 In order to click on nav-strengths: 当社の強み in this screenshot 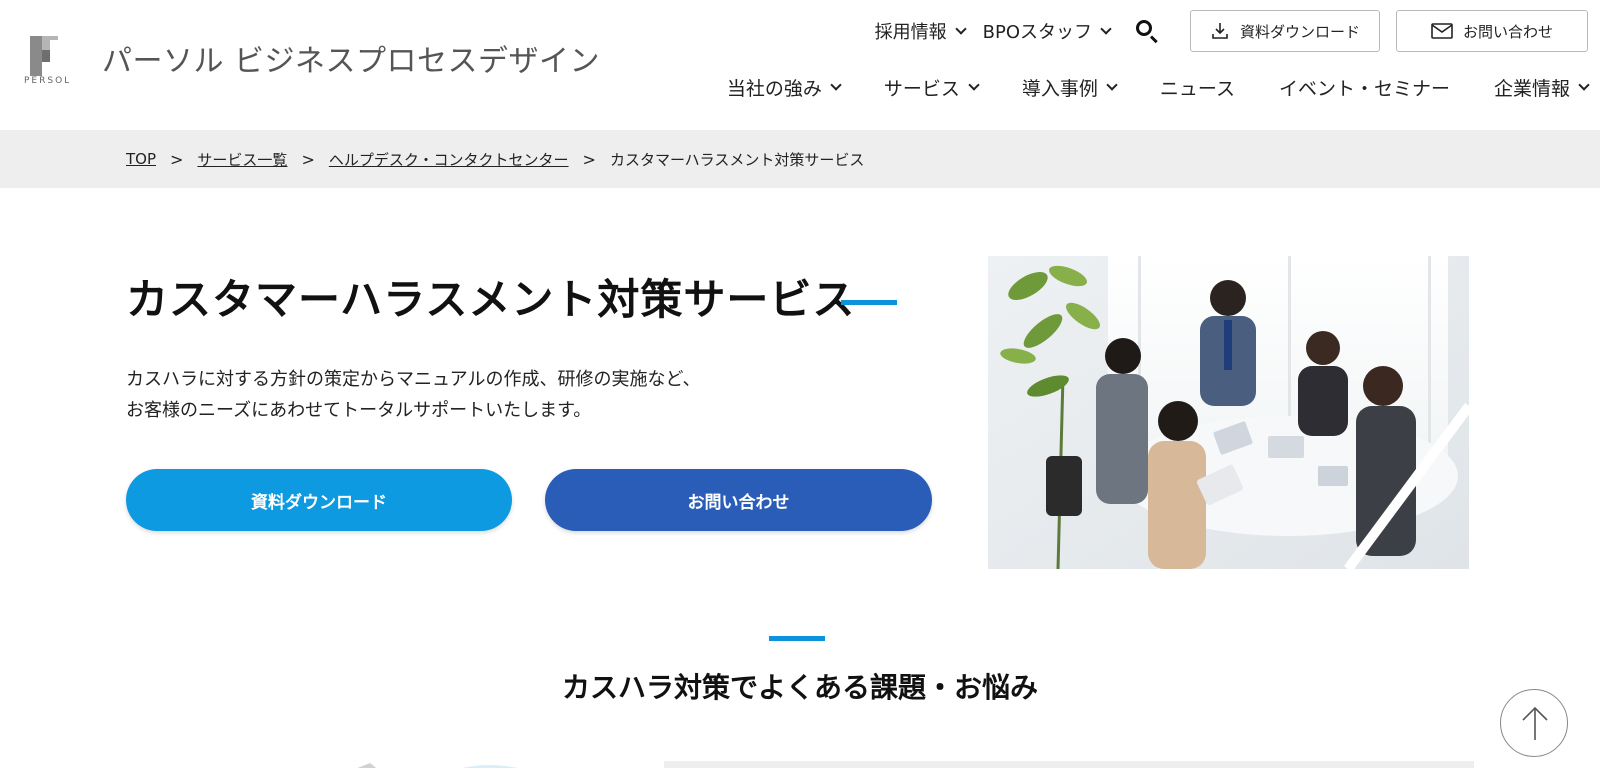, I will do `click(784, 87)`.